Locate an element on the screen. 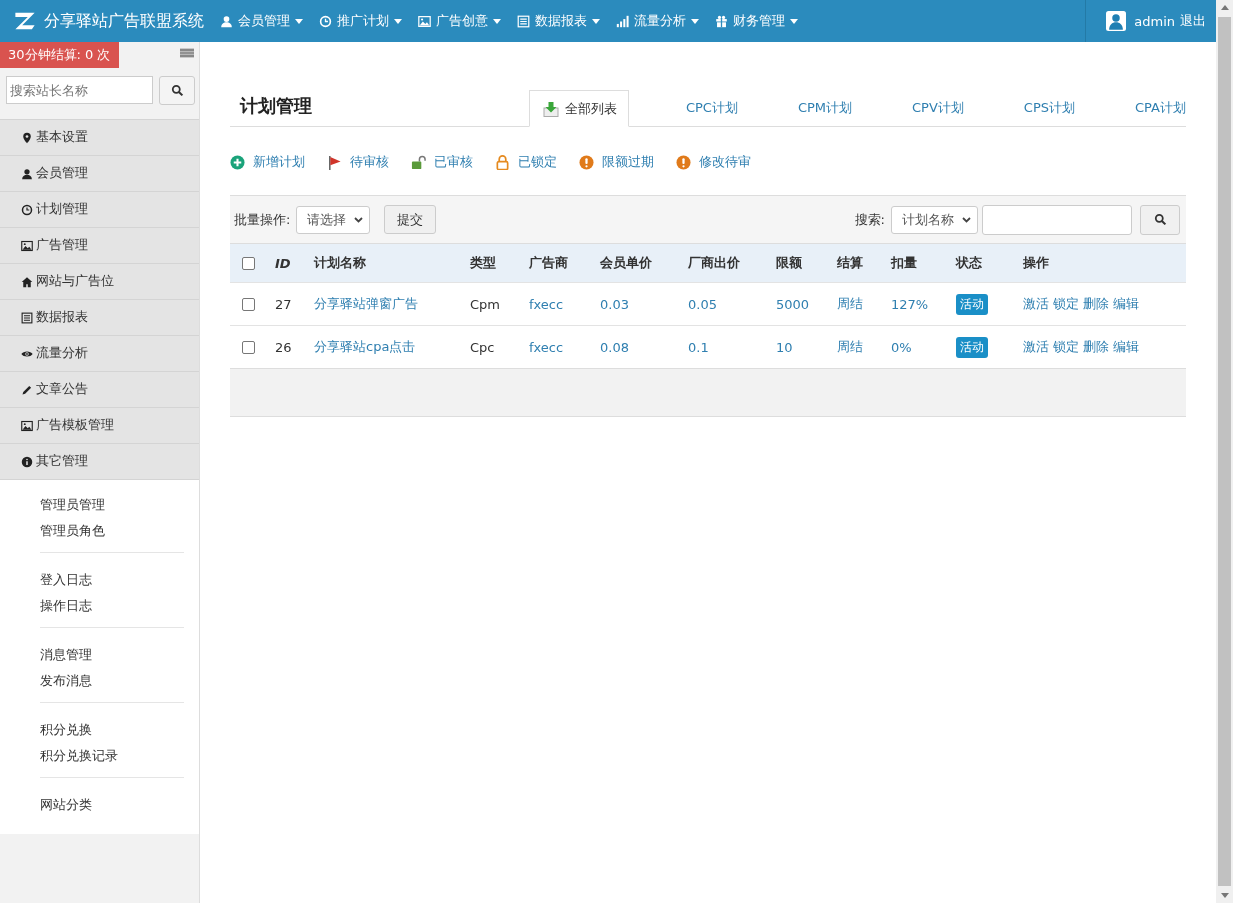  table-link: 分享驿站弹窗广告 is located at coordinates (366, 304).